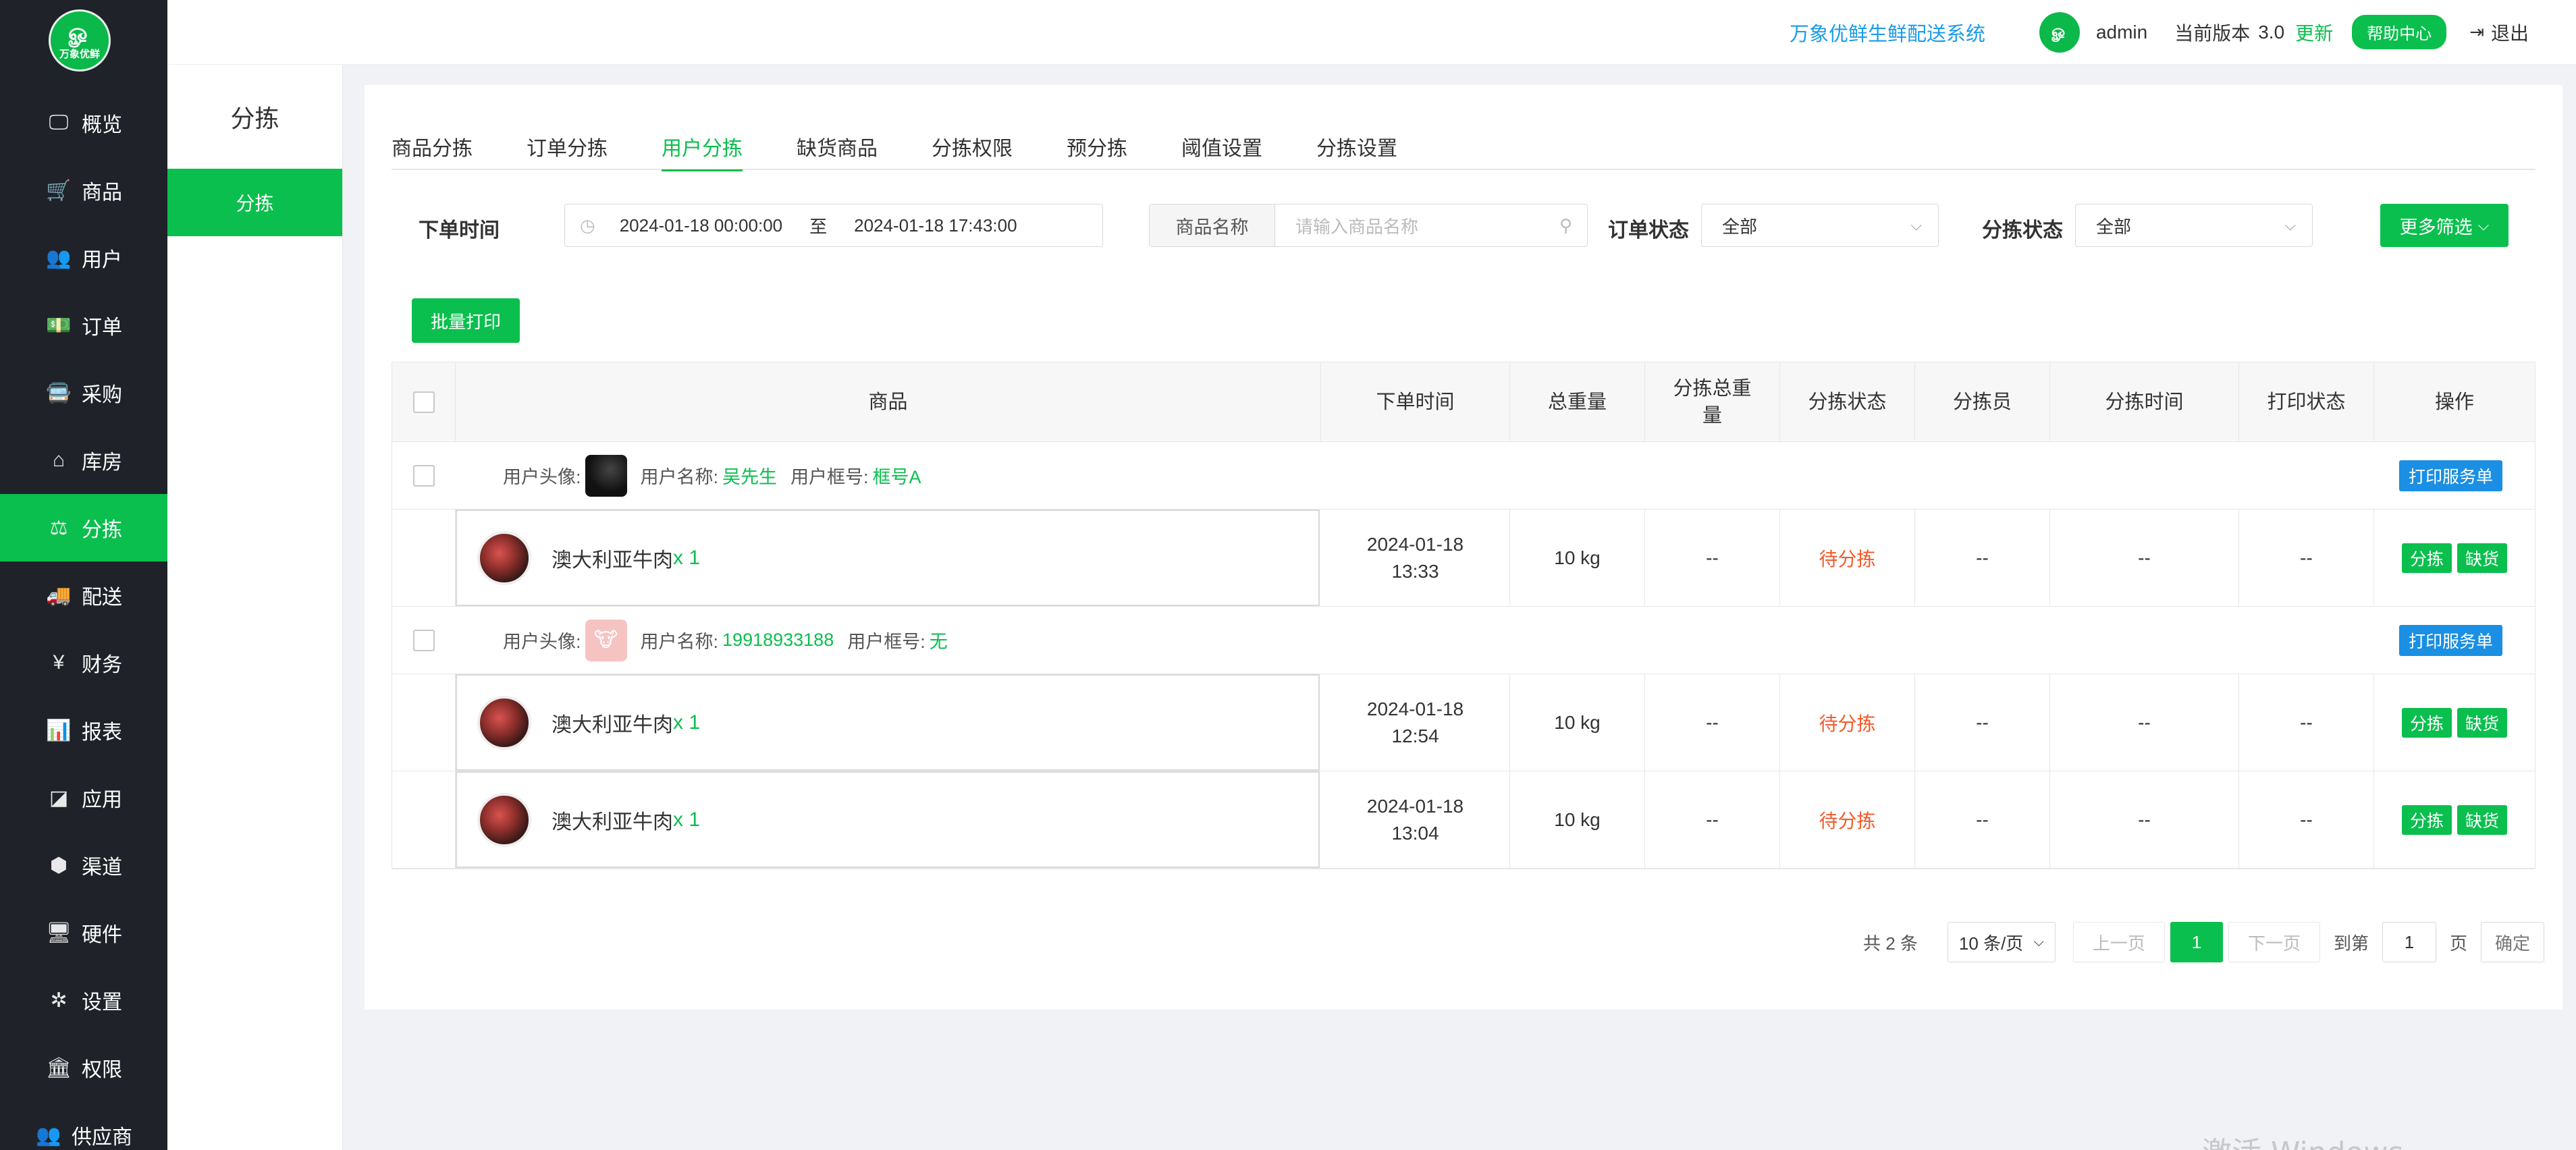 This screenshot has width=2576, height=1150. Describe the element at coordinates (1740, 226) in the screenshot. I see `order-status-value: 全部` at that location.